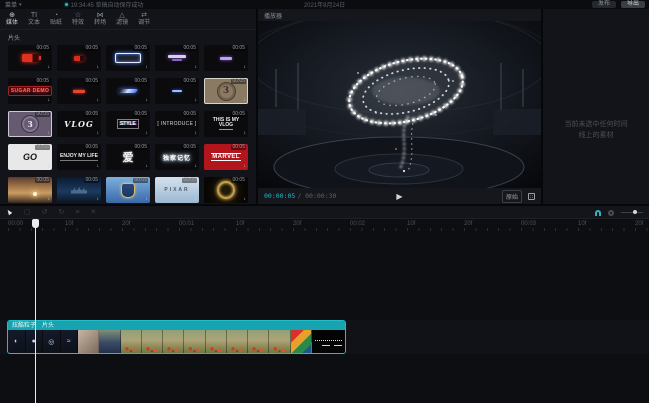  I want to click on tab-text: TI 文本, so click(34, 19).